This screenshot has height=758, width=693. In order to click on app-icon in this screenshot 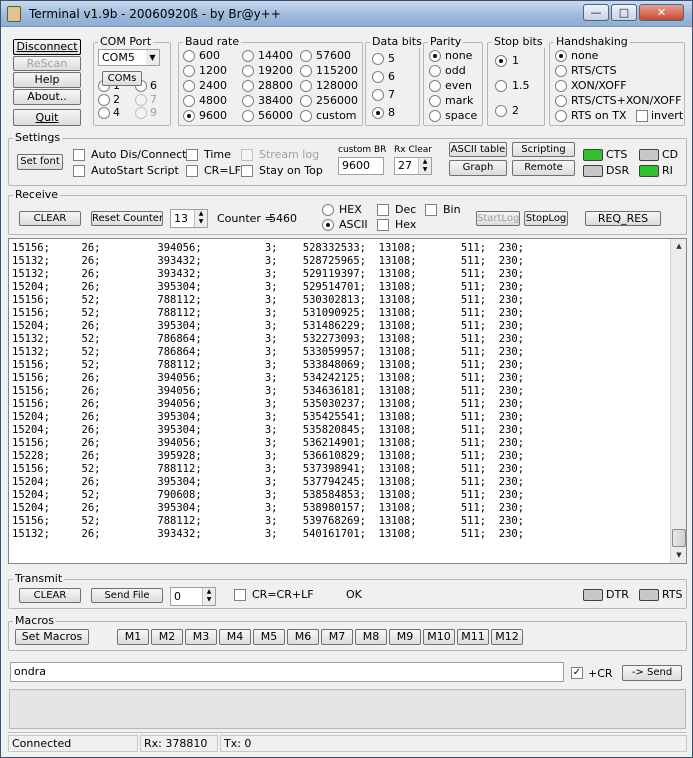, I will do `click(14, 14)`.